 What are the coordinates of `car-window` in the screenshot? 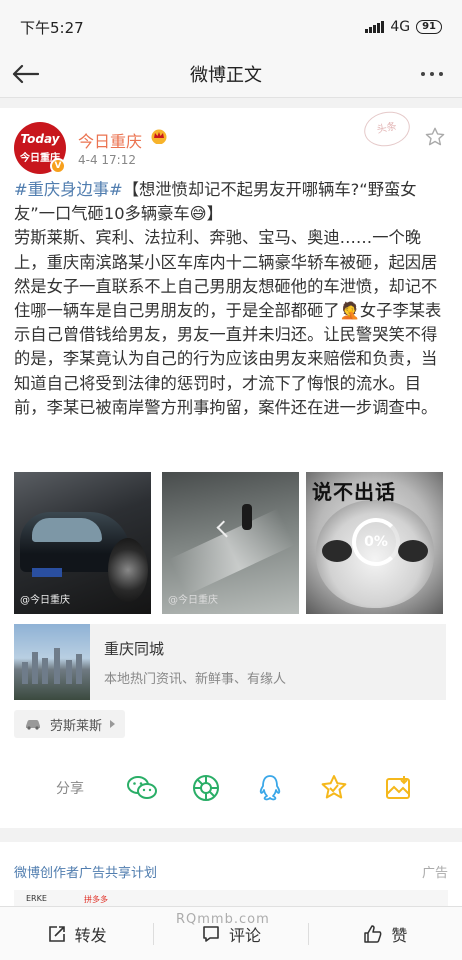 It's located at (67, 530).